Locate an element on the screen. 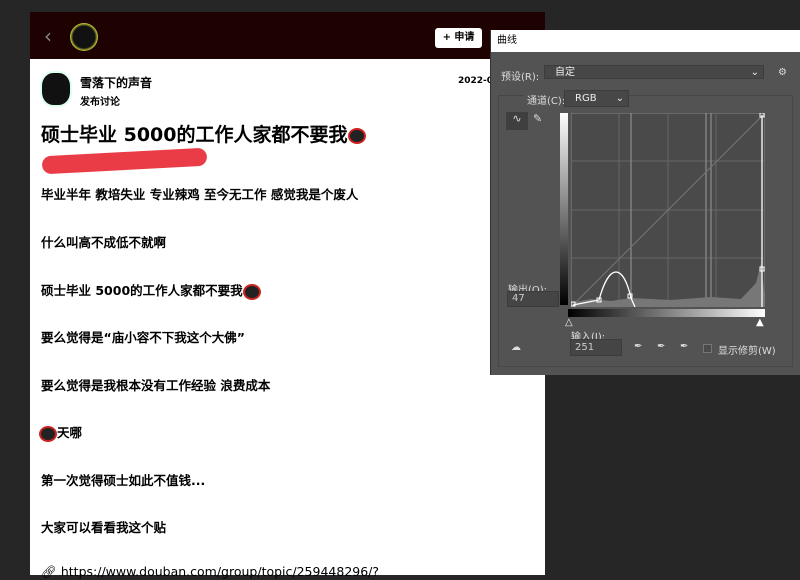 This screenshot has height=580, width=800. body-line: 硕士毕业 5000的工作人家都不要我 is located at coordinates (150, 289).